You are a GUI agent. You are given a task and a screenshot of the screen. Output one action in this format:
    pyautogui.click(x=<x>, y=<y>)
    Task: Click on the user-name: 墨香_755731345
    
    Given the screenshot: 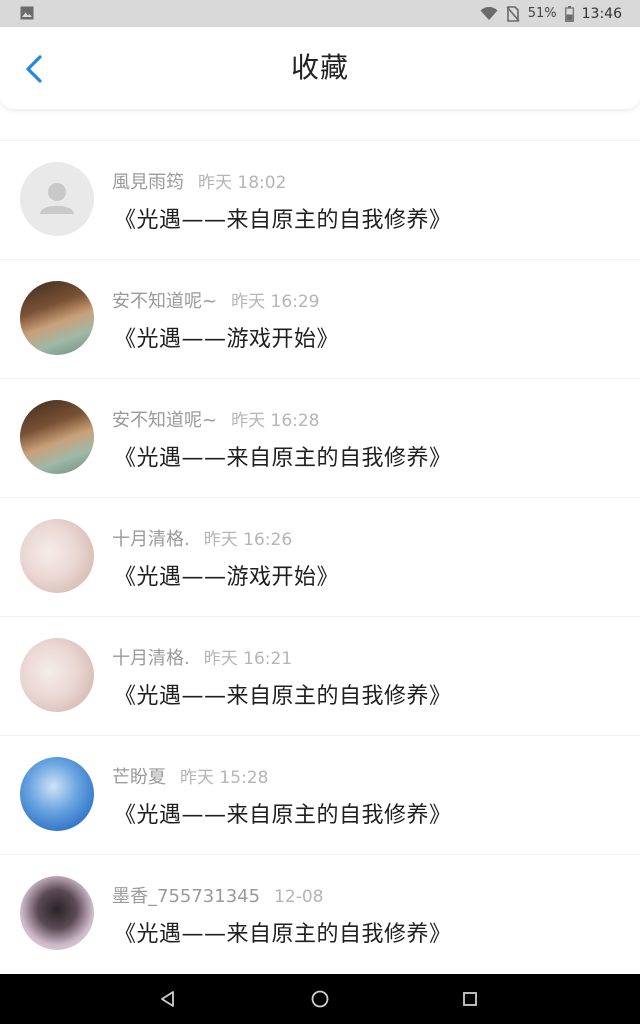 What is the action you would take?
    pyautogui.click(x=186, y=896)
    